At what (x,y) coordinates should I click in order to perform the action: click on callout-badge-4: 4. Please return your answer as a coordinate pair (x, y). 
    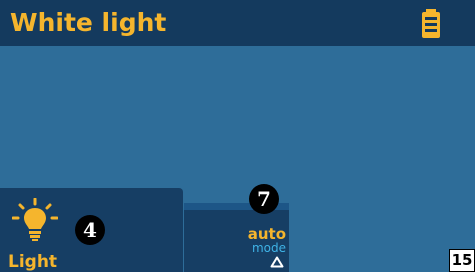
    Looking at the image, I should click on (90, 230).